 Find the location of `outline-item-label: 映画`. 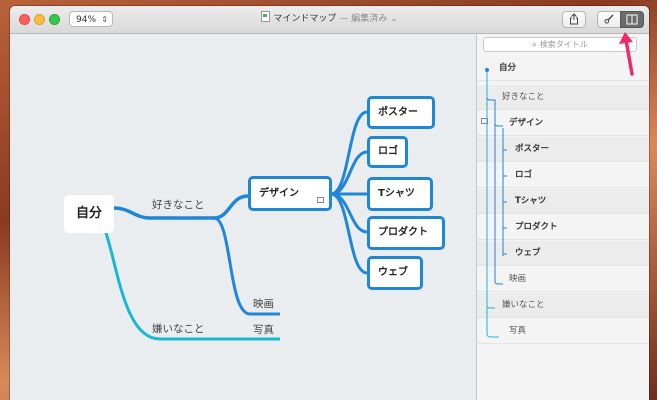

outline-item-label: 映画 is located at coordinates (518, 279).